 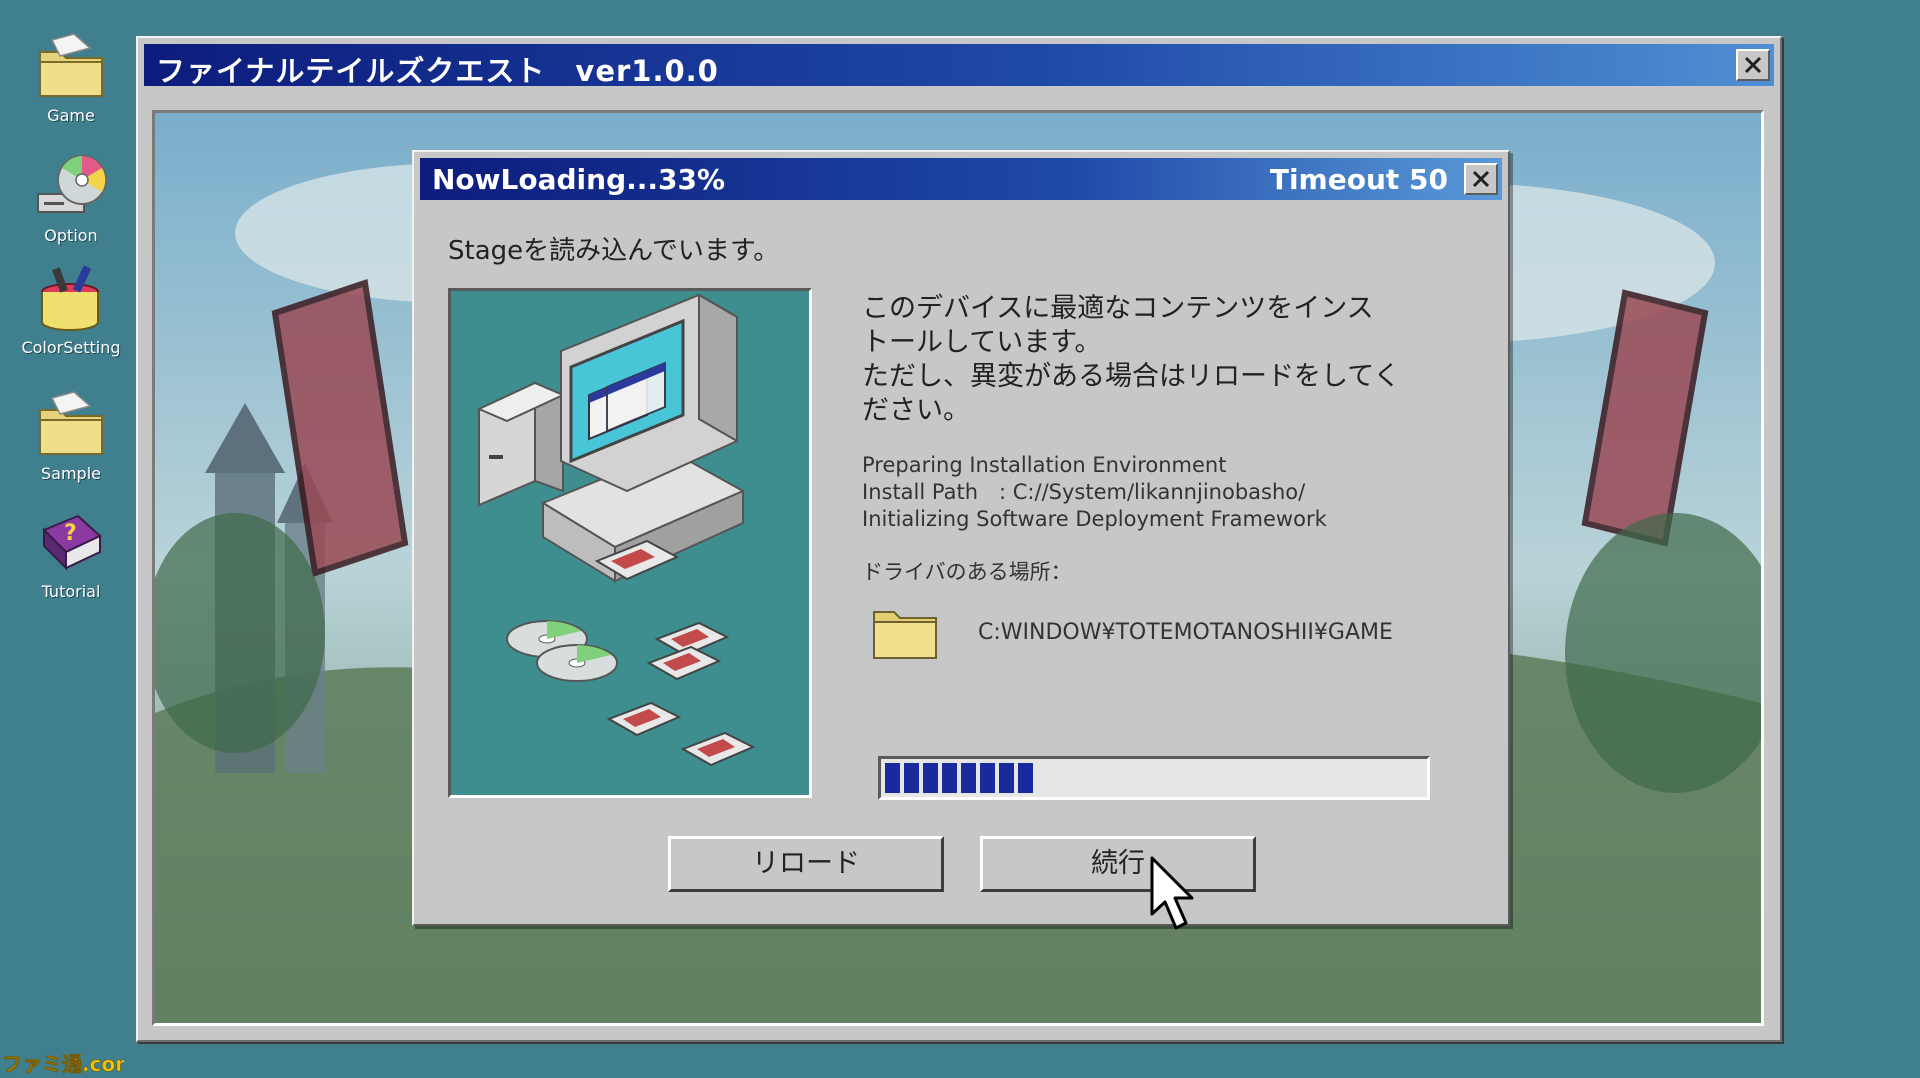 What do you see at coordinates (616, 530) in the screenshot?
I see `computer-install-icon` at bounding box center [616, 530].